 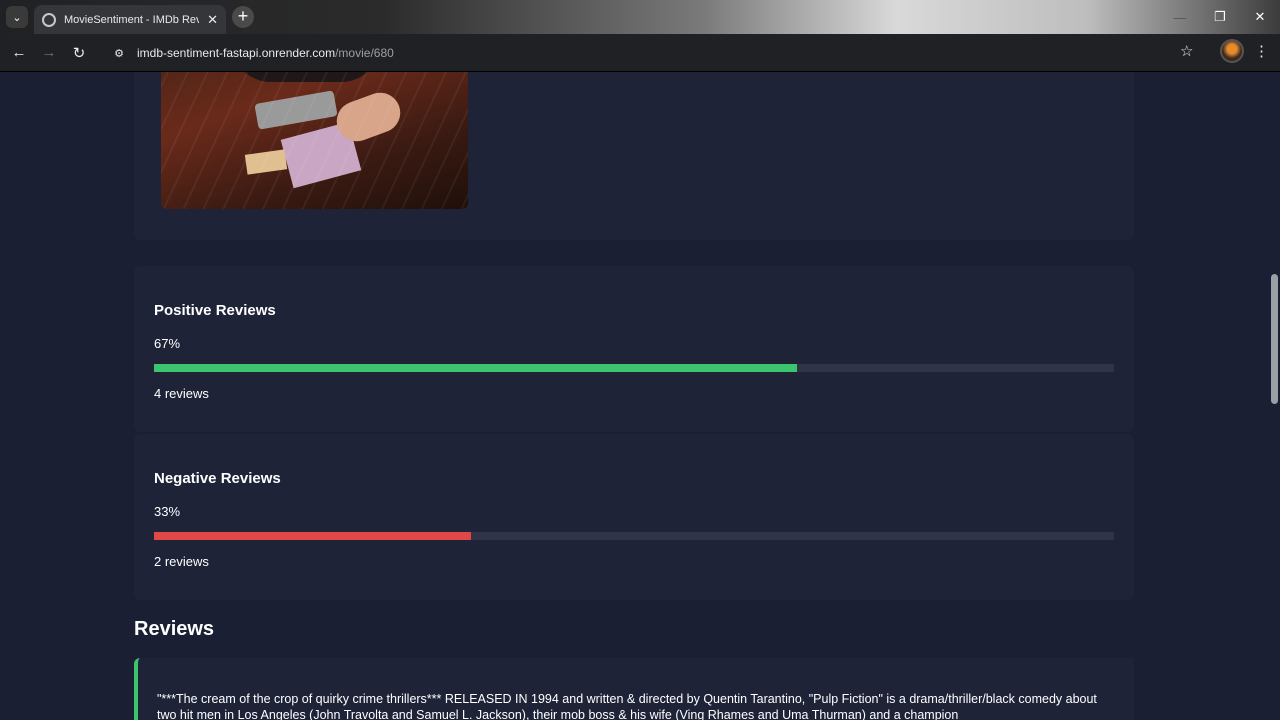 I want to click on positive-review-count: 4 reviews, so click(x=181, y=393).